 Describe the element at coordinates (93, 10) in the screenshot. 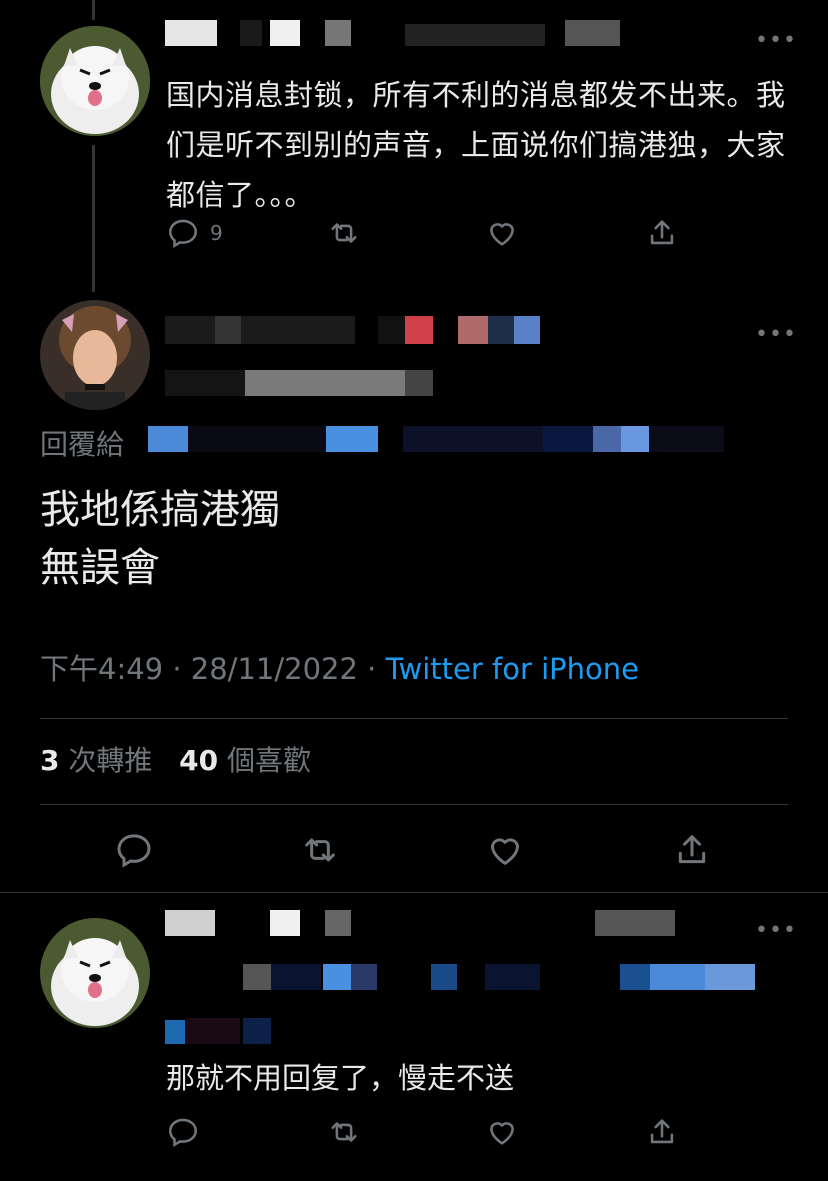

I see `thread-line-top` at that location.